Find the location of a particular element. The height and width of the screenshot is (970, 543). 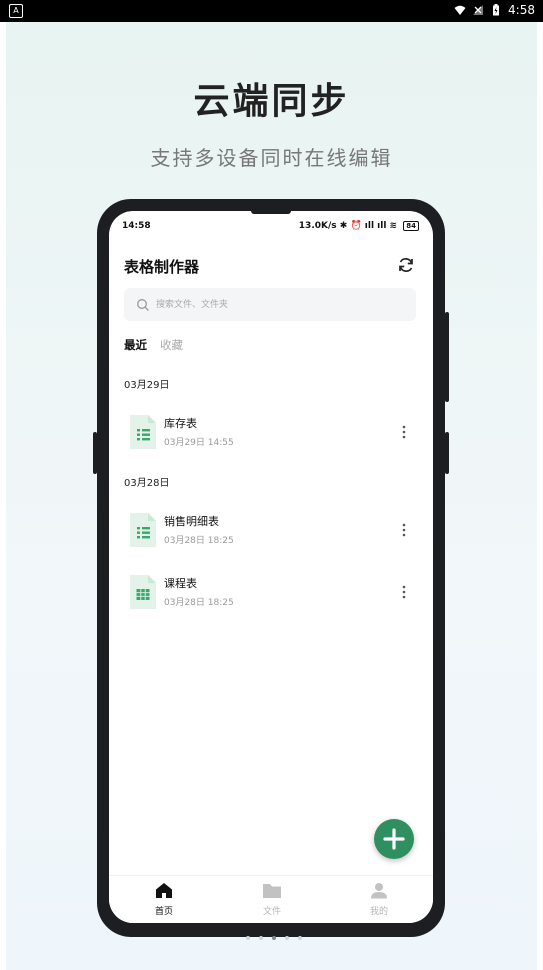

phone-side-button is located at coordinates (447, 453).